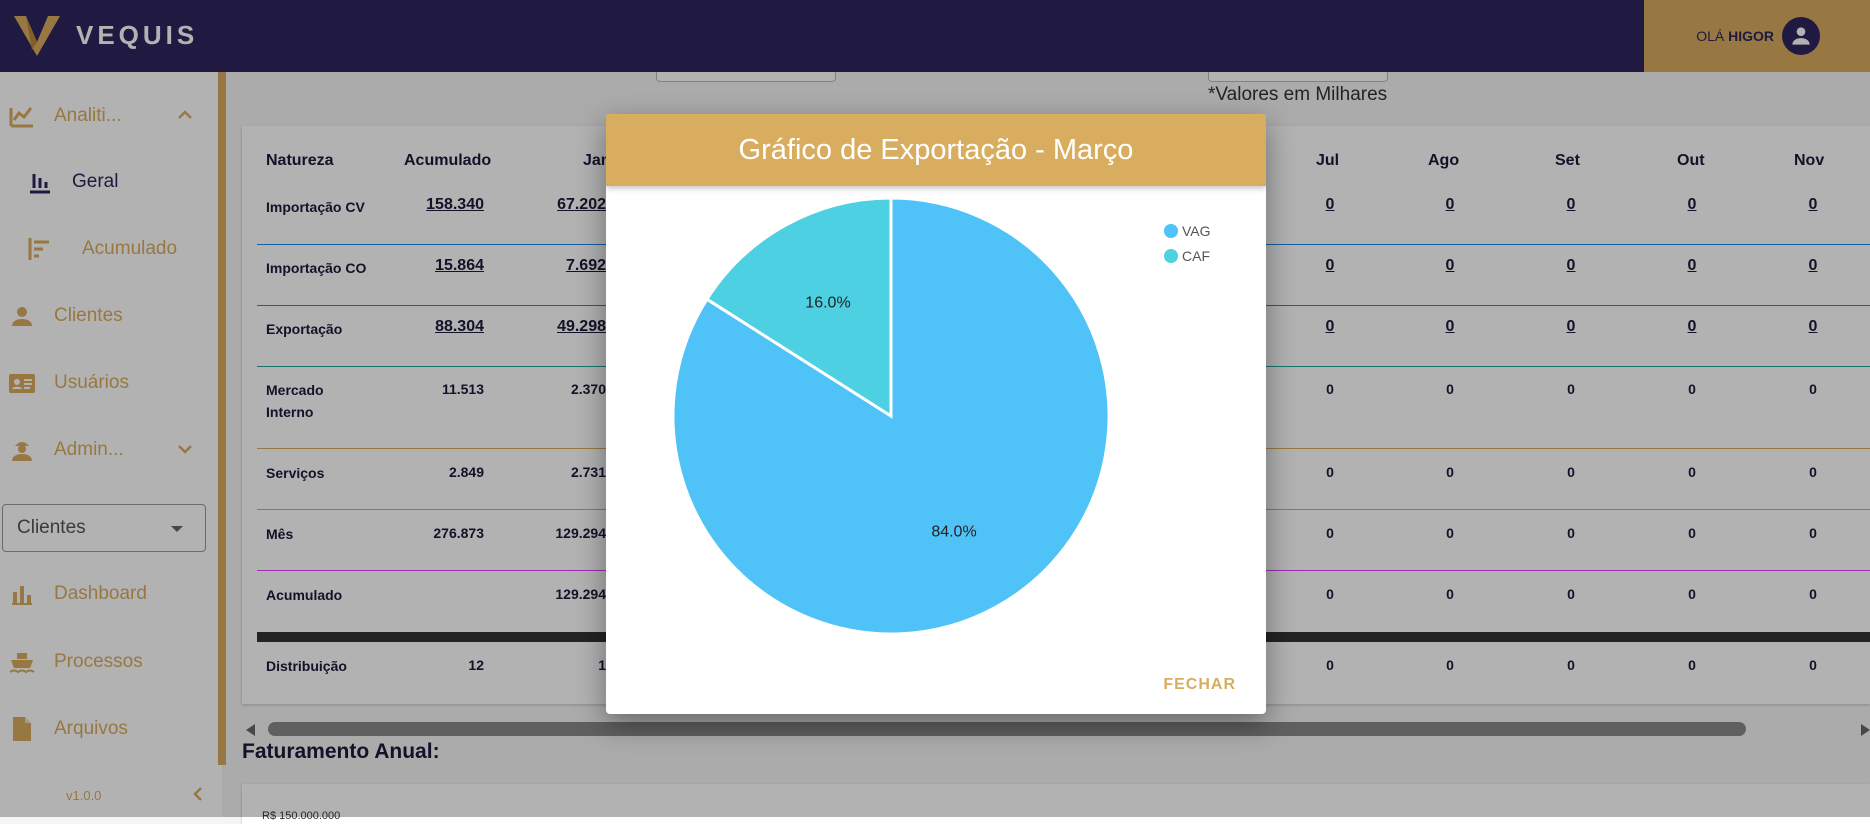 Image resolution: width=1870 pixels, height=824 pixels. I want to click on legend-item-caf: CAF, so click(1187, 255).